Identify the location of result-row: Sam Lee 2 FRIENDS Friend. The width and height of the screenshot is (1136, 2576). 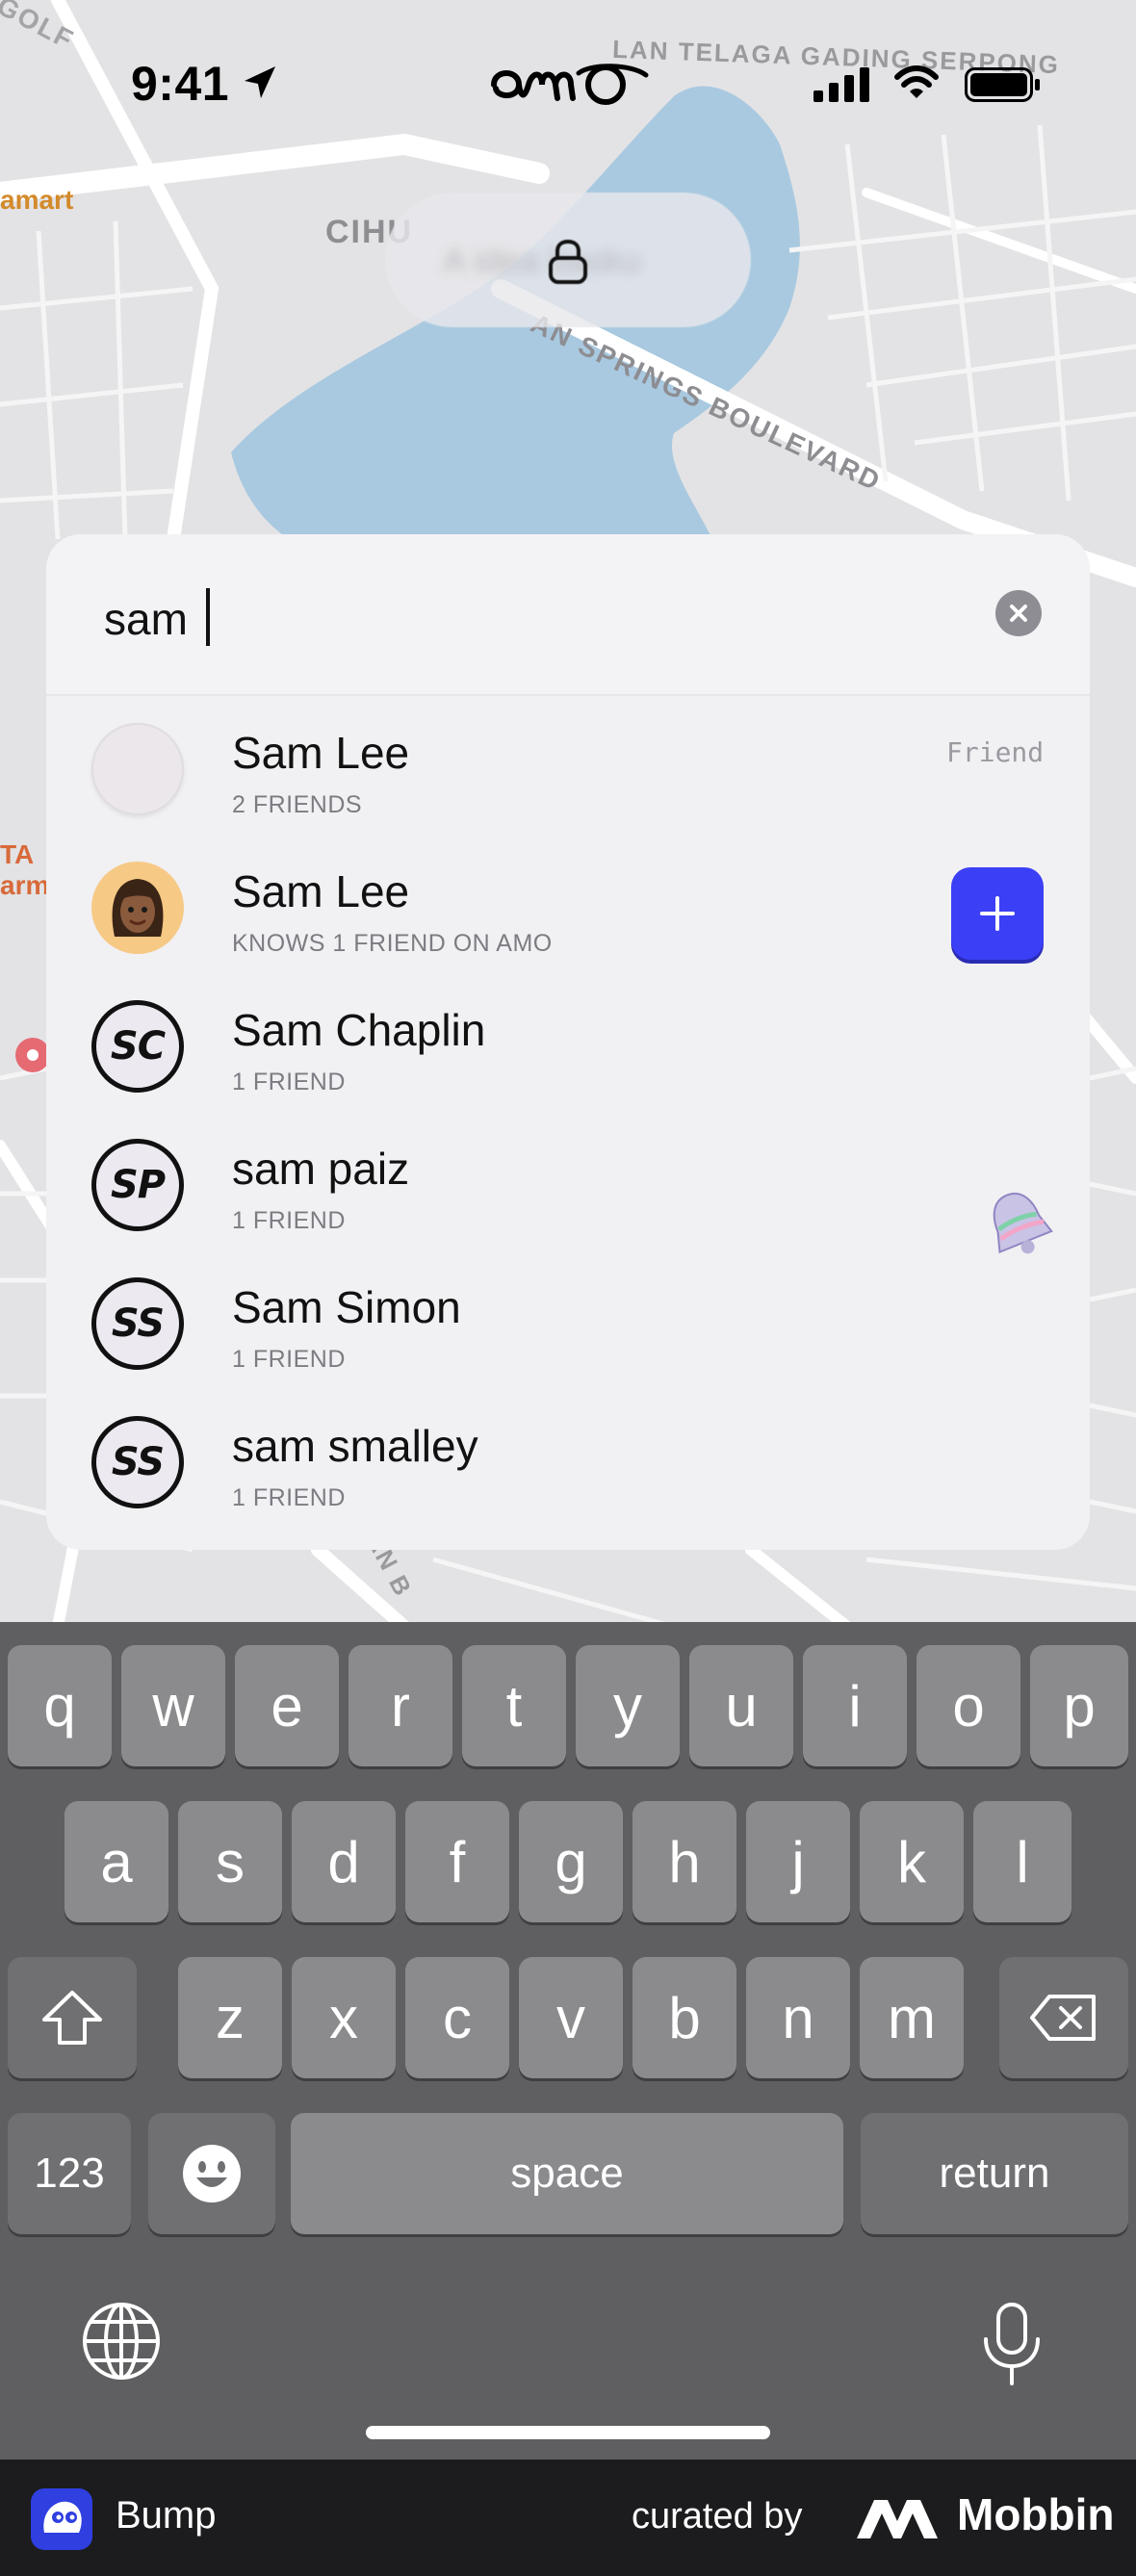
(568, 768).